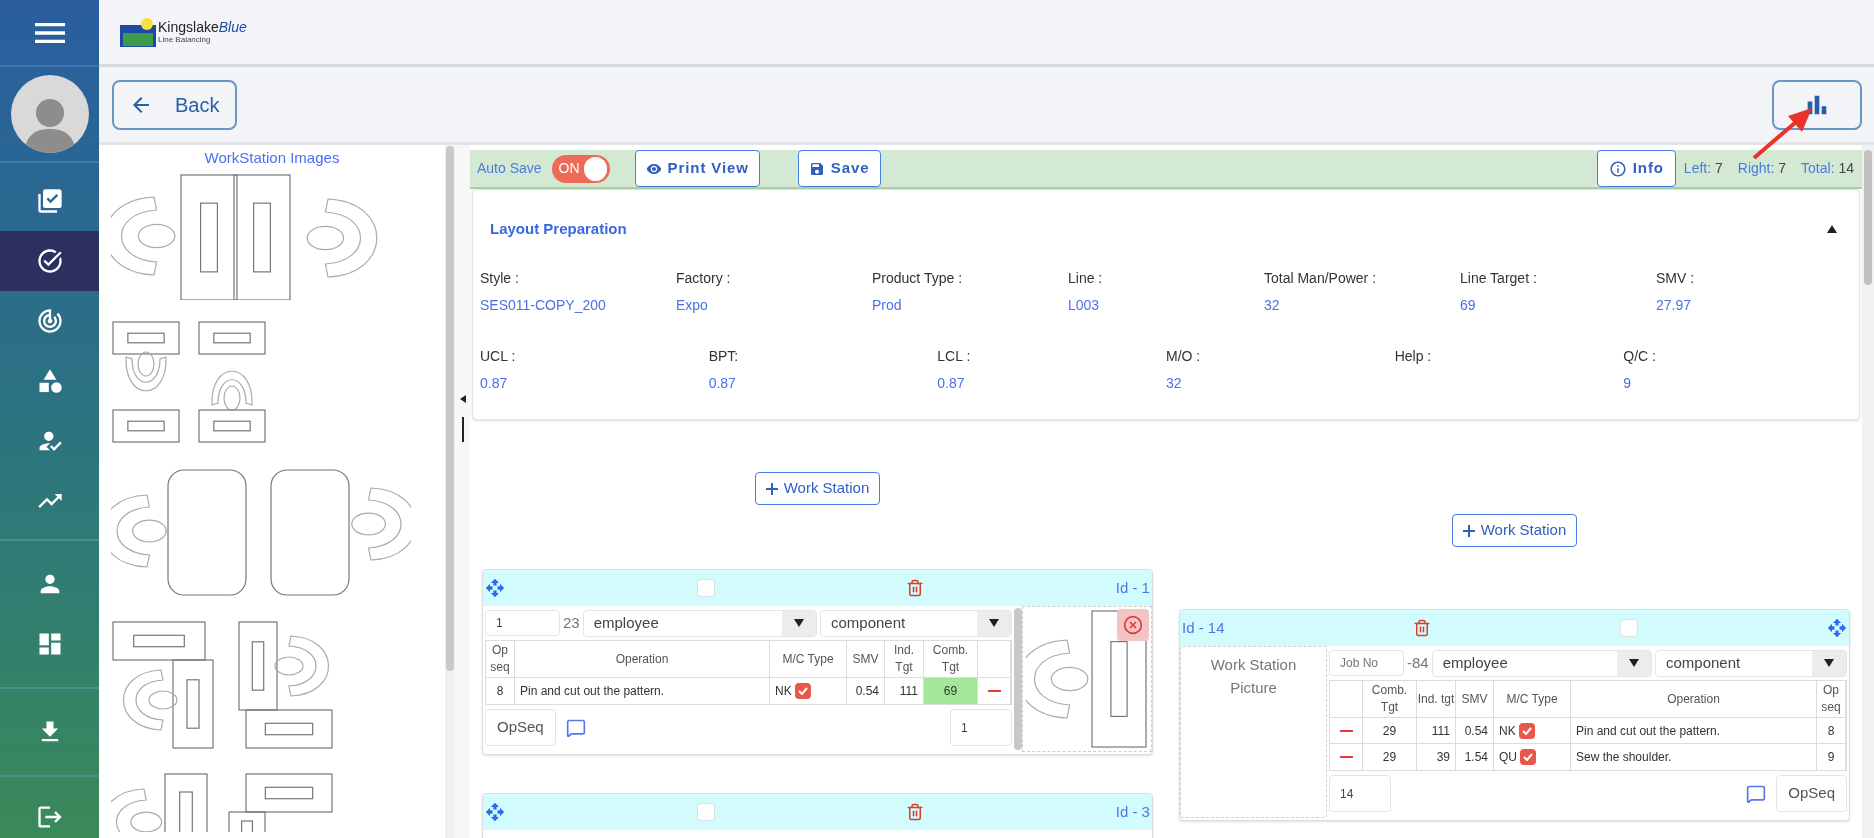  I want to click on collapse-arrow-icon, so click(462, 399).